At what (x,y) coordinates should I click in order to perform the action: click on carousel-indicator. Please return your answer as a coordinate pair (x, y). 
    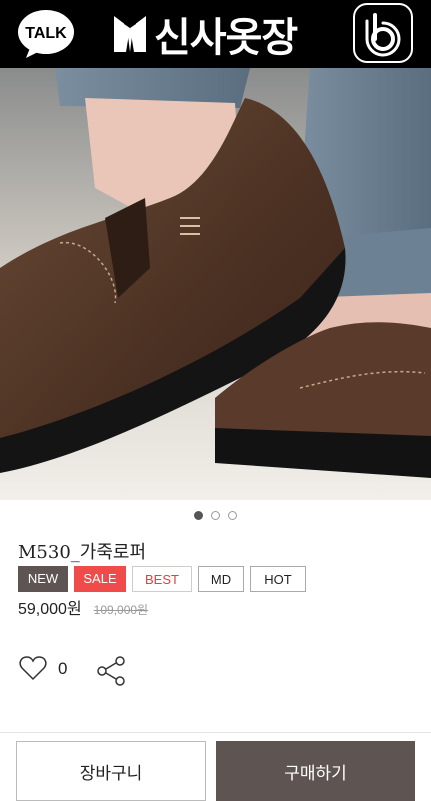
    Looking at the image, I should click on (215, 515).